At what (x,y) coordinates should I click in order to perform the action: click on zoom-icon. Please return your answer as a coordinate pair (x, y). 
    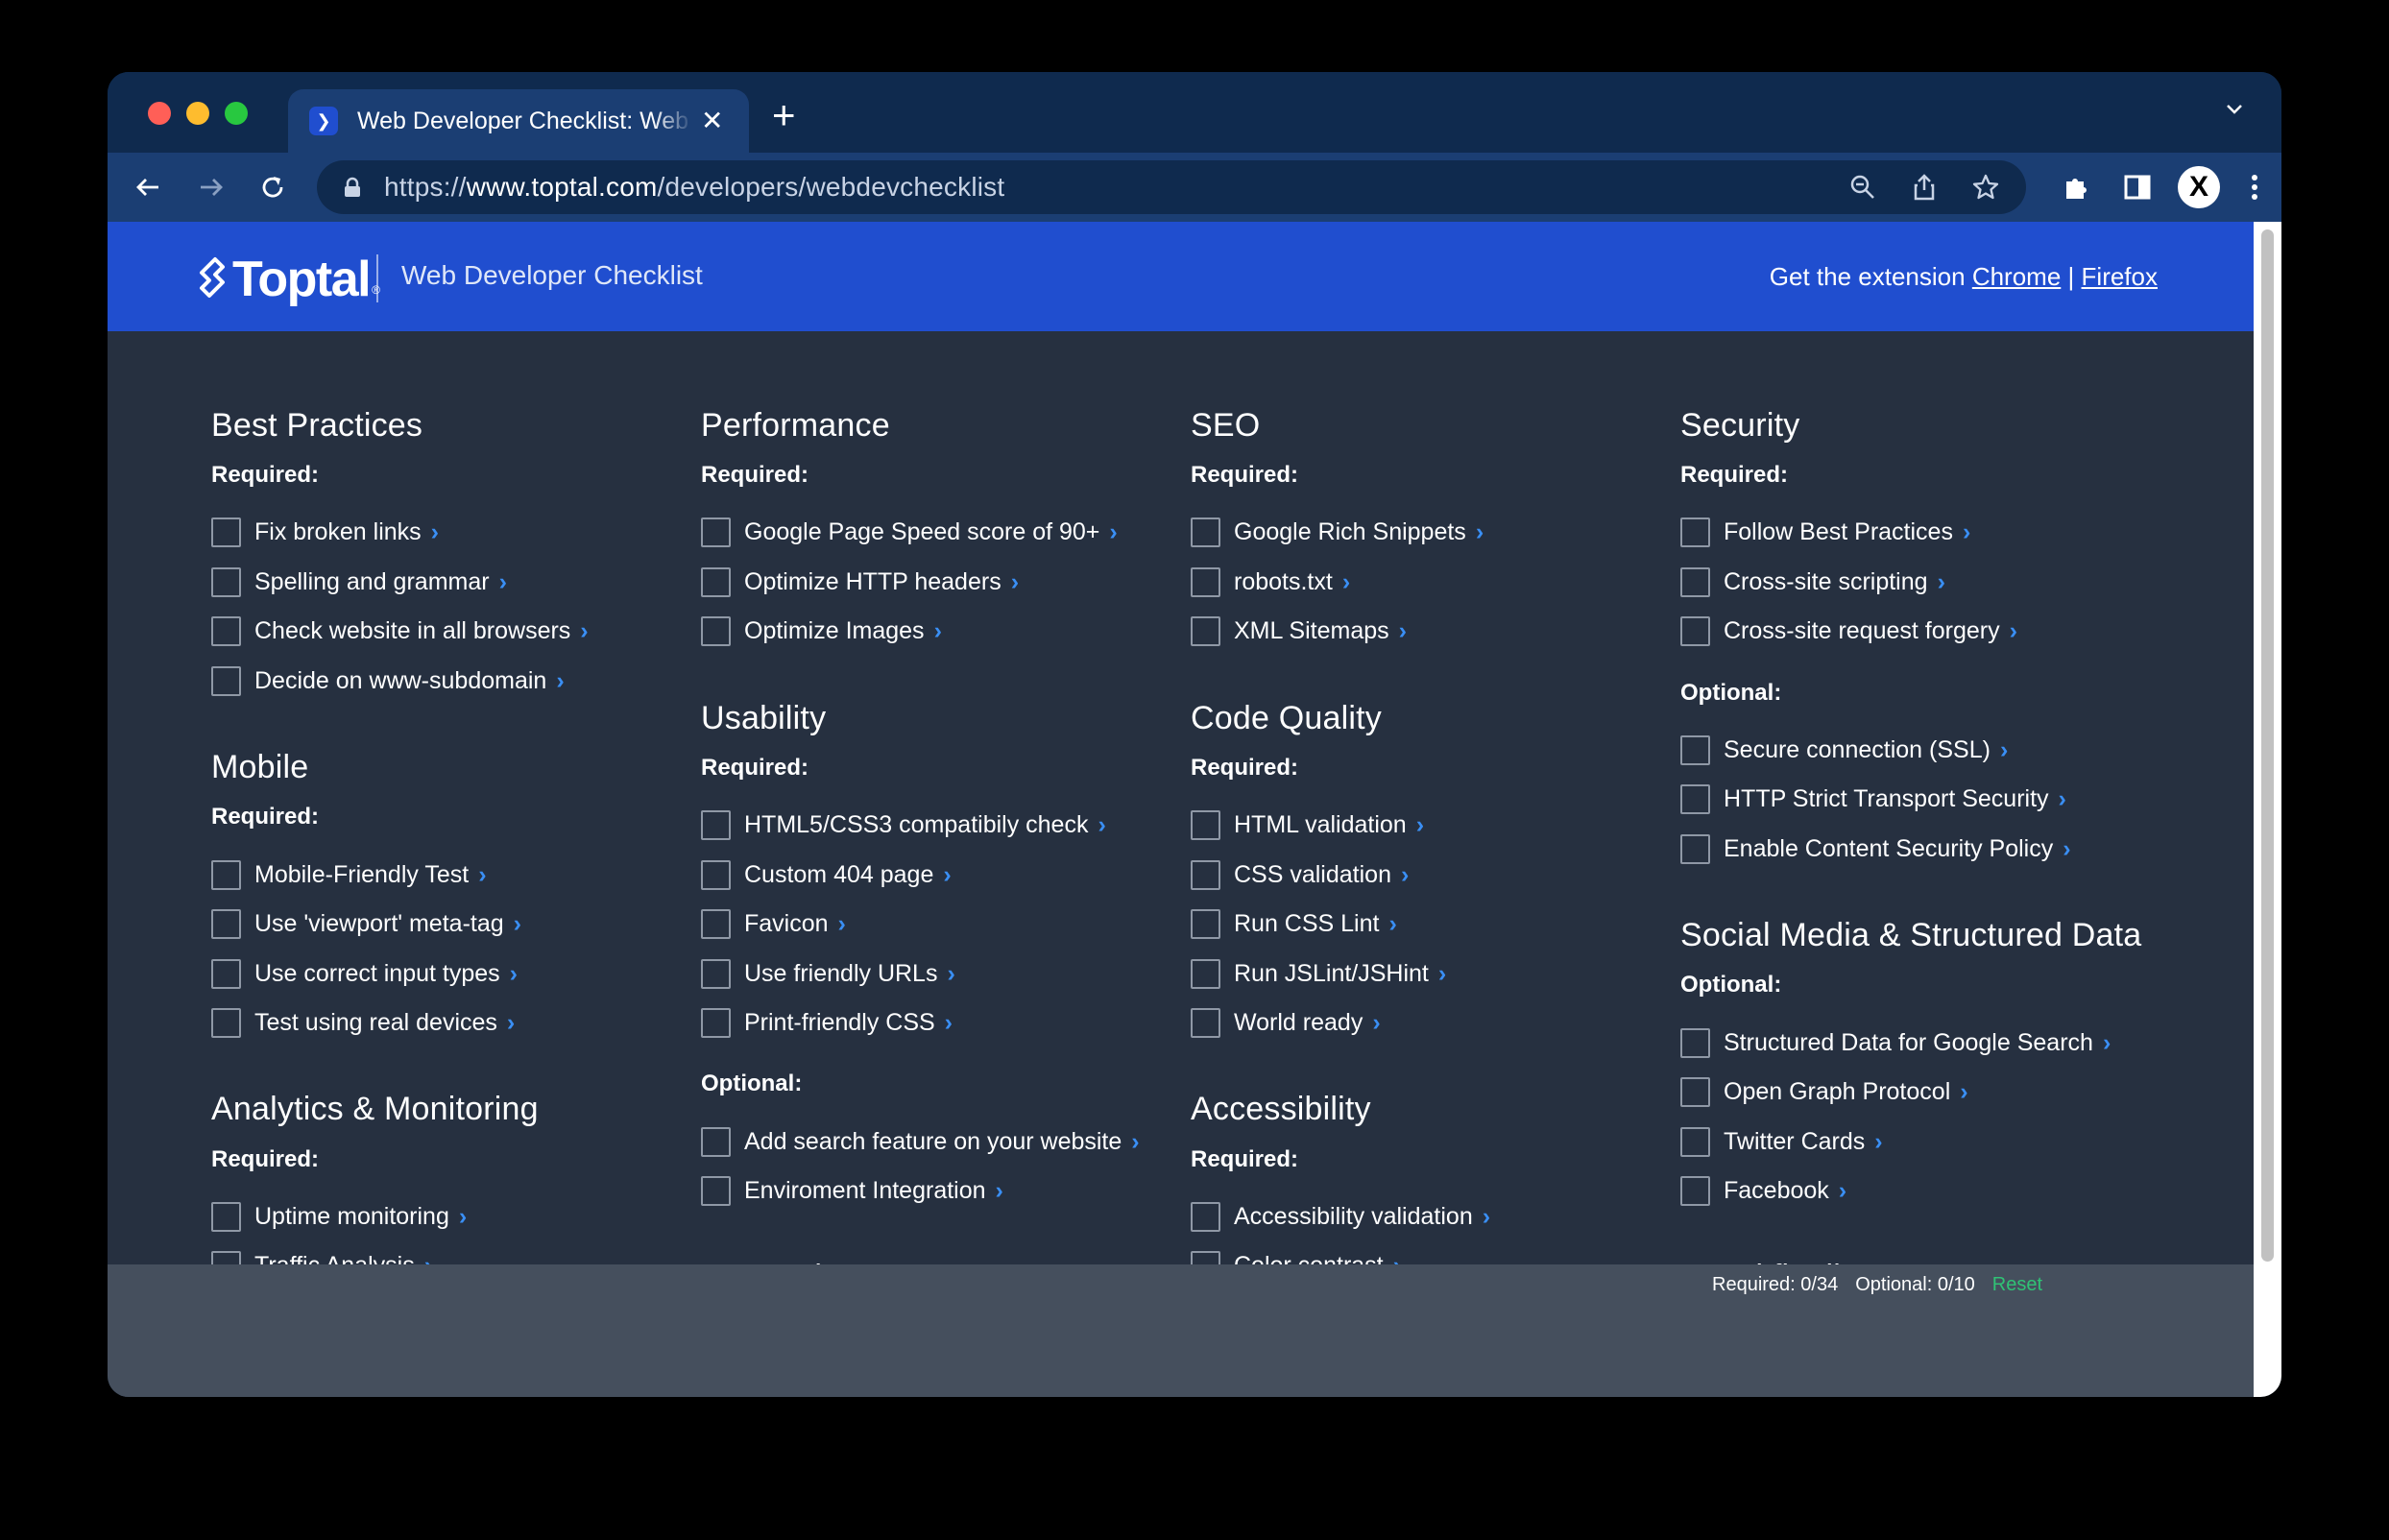
    Looking at the image, I should click on (1863, 187).